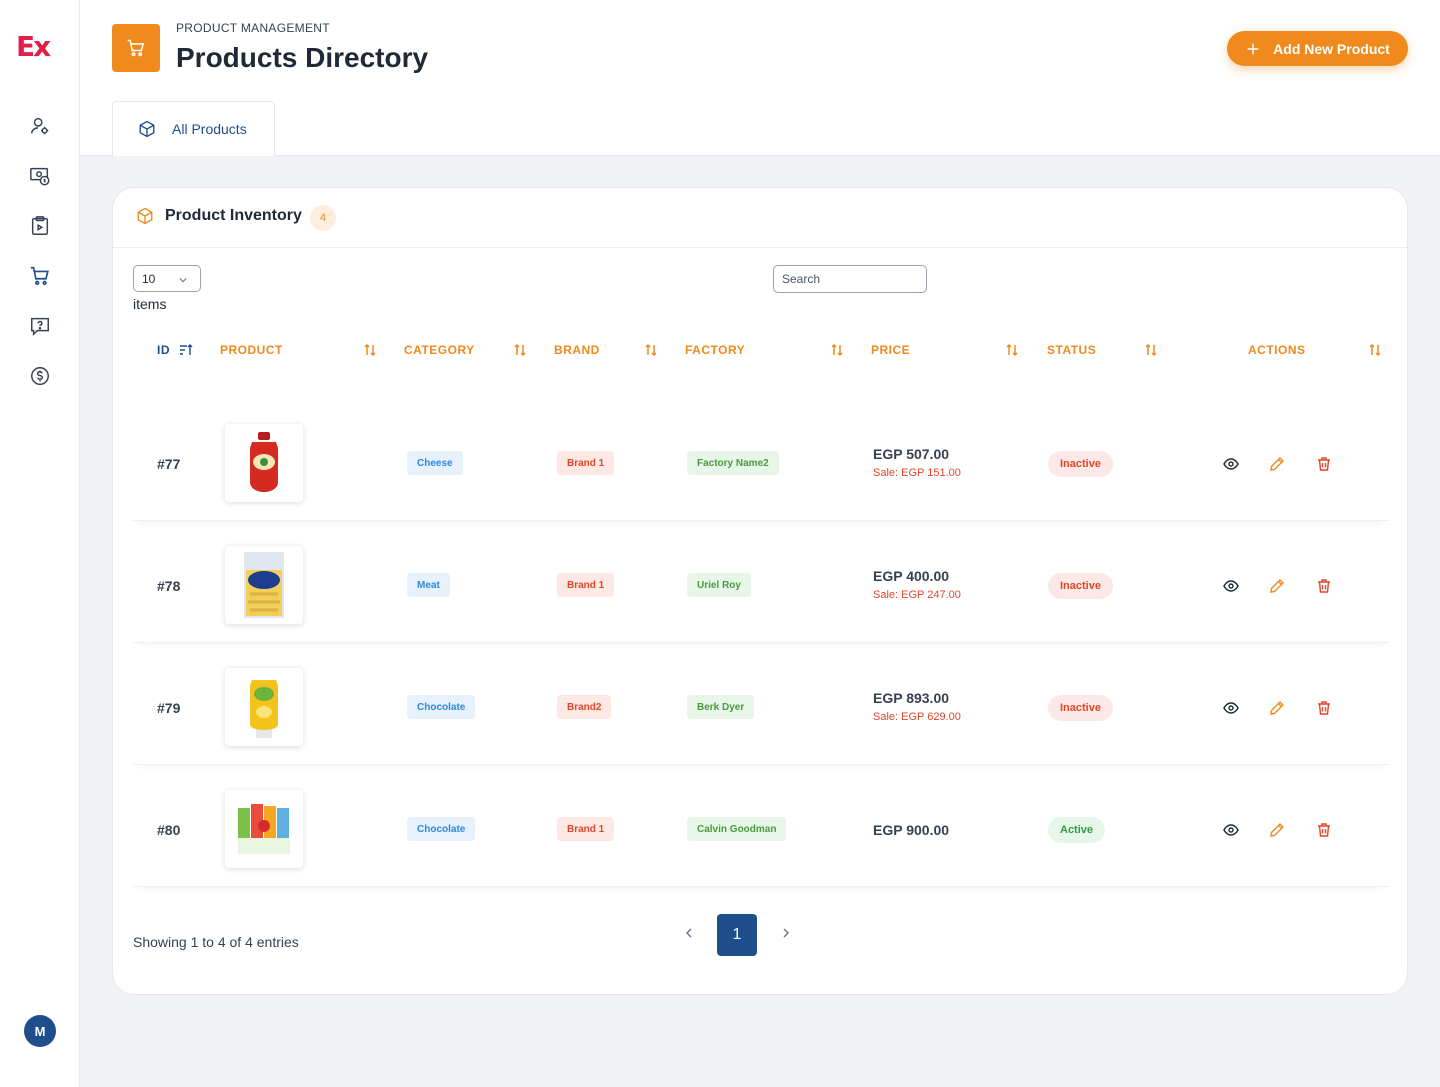 The image size is (1440, 1087). Describe the element at coordinates (33, 46) in the screenshot. I see `app-logo: Ex` at that location.